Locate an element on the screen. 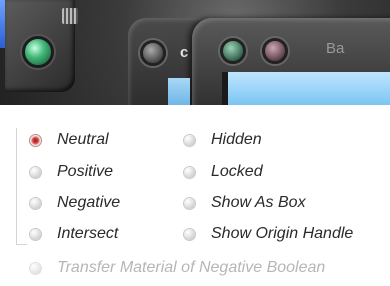  toggle-option-locked: Locked is located at coordinates (223, 172).